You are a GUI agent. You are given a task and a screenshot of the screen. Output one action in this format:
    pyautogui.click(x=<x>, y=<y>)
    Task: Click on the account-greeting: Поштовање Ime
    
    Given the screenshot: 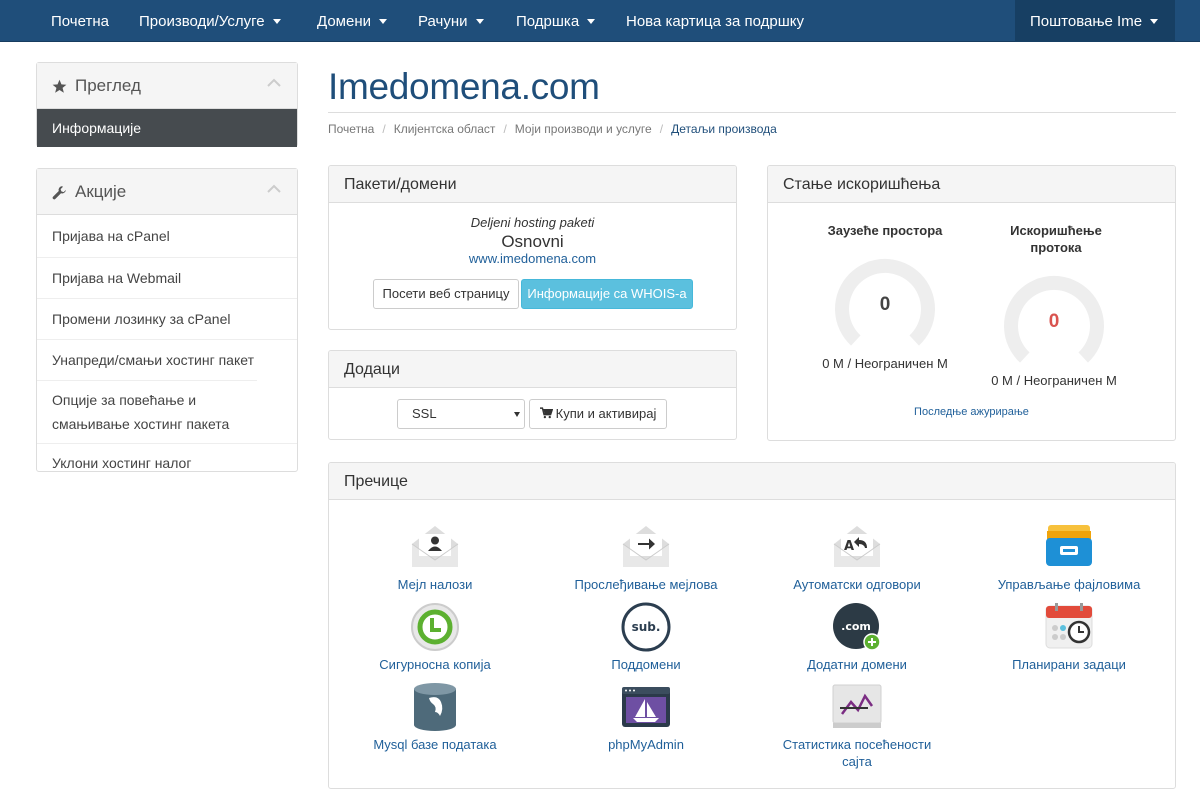 What is the action you would take?
    pyautogui.click(x=1086, y=21)
    